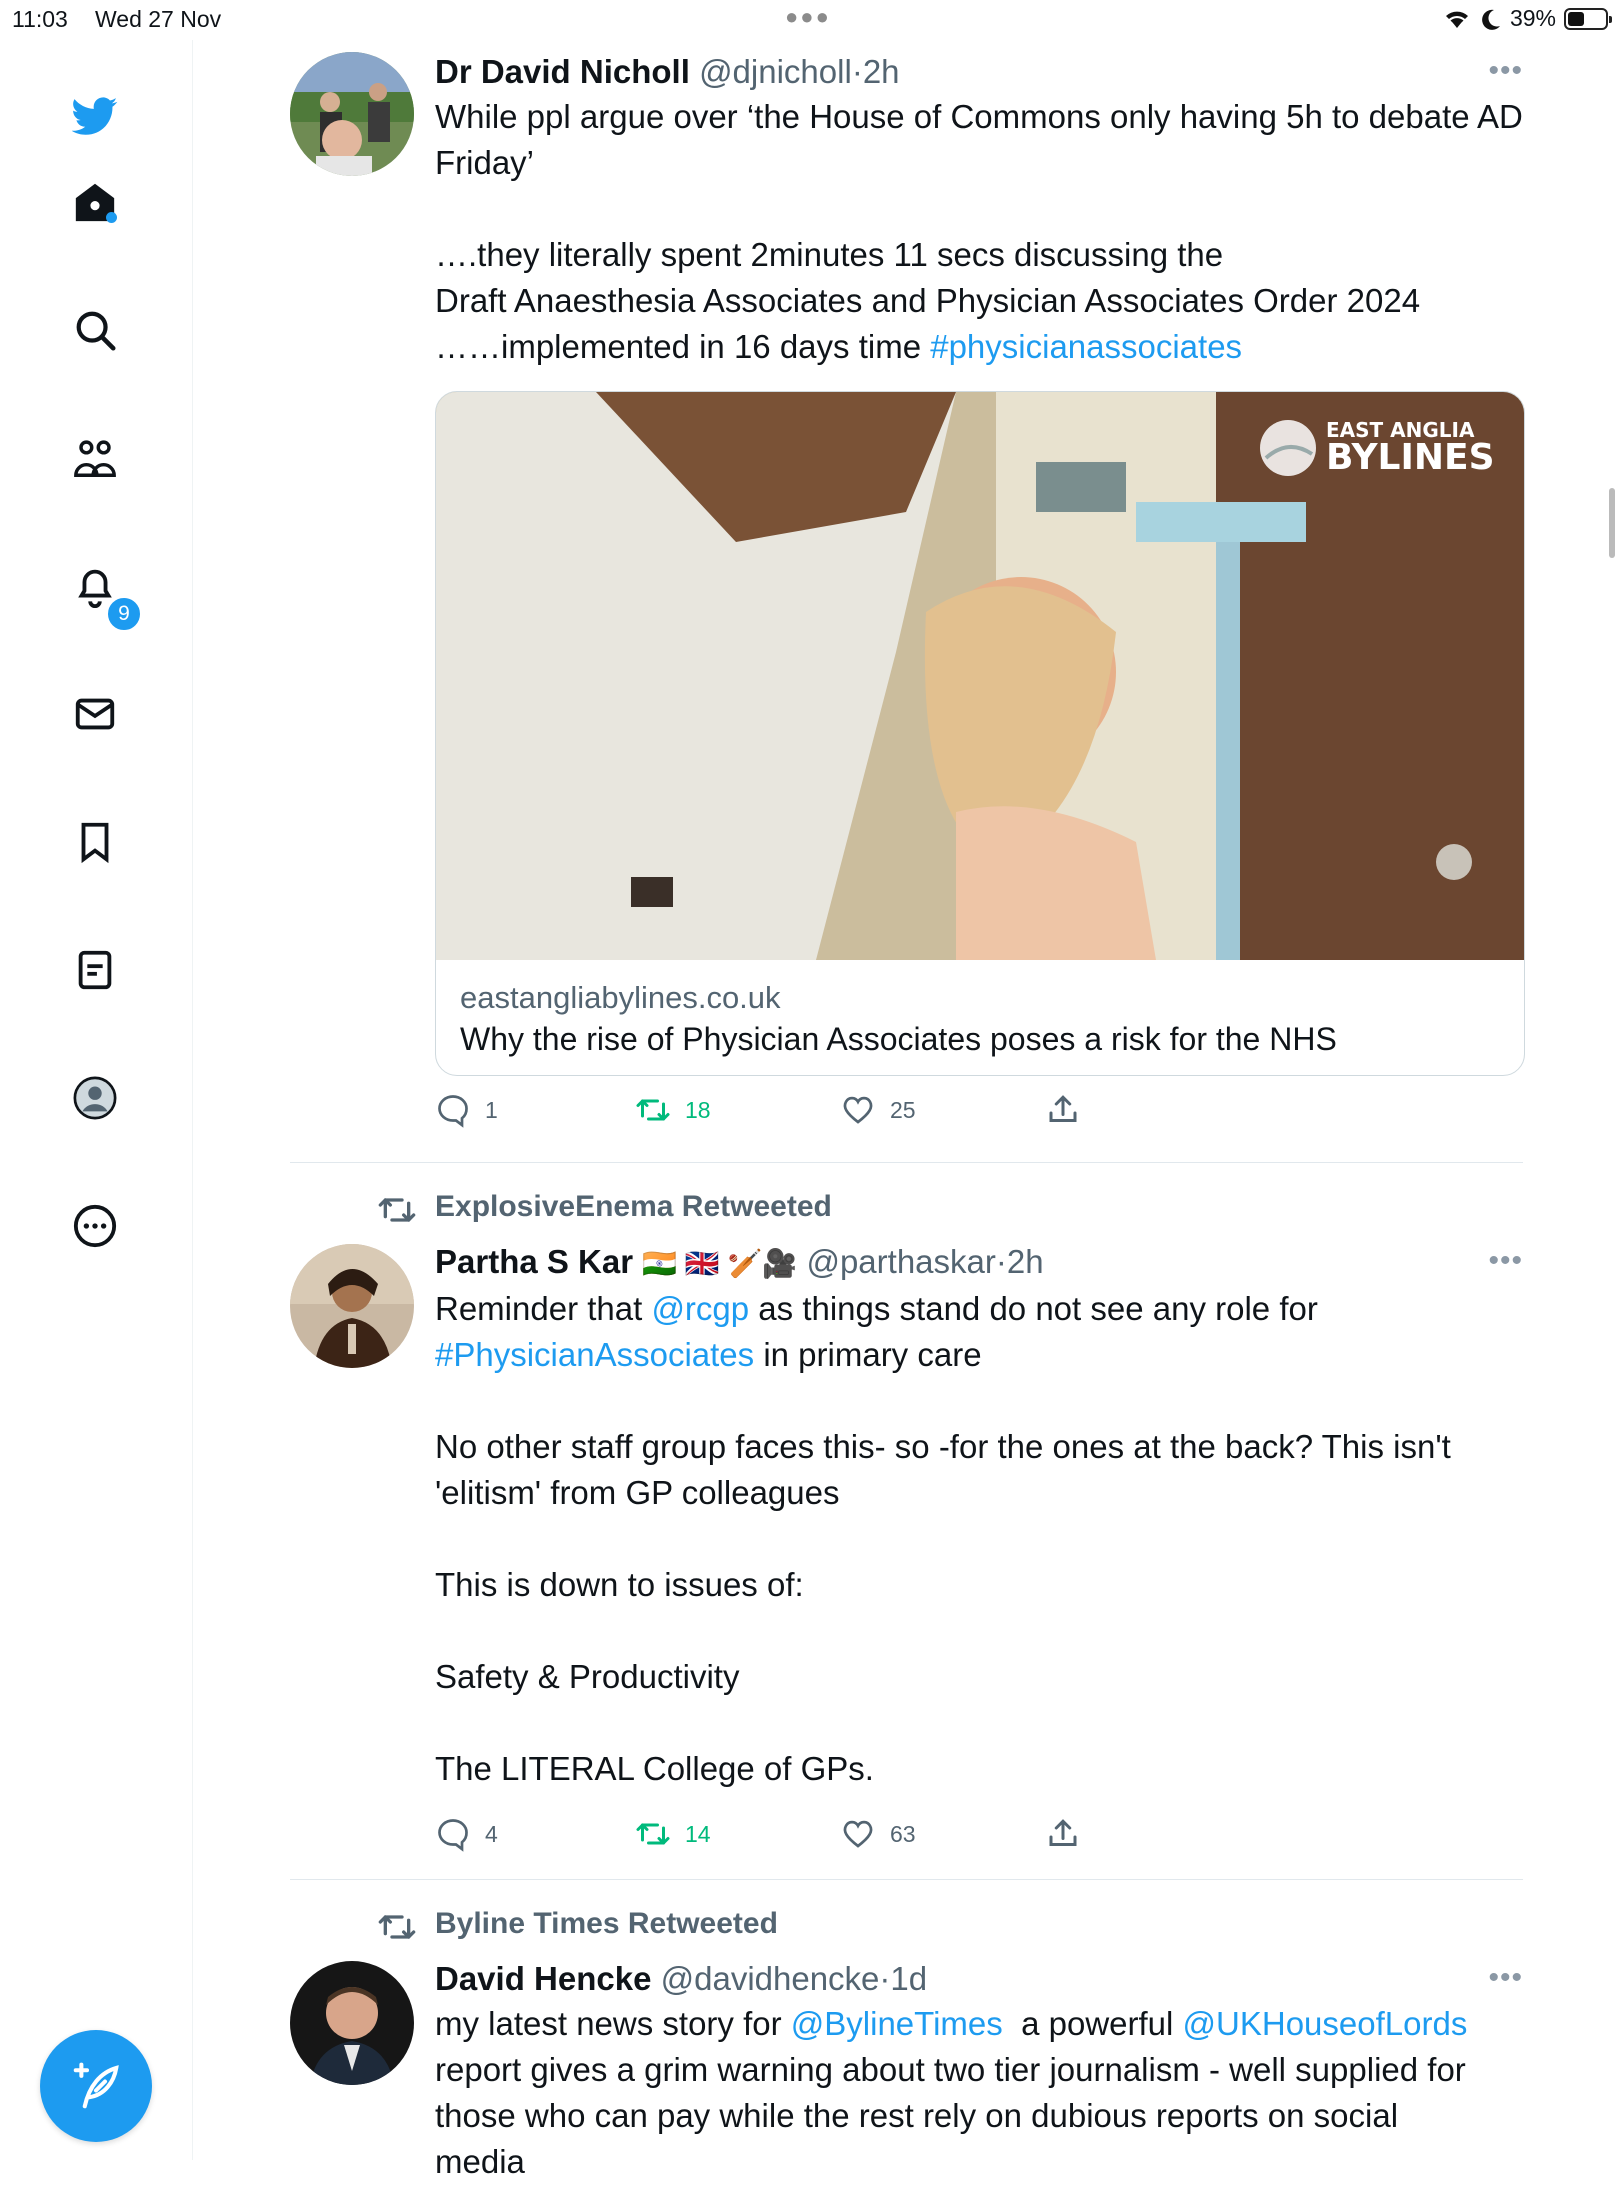  Describe the element at coordinates (720, 1263) in the screenshot. I see `author-name-emoji: 🇮🇳 🇬🇧 🏏🎥` at that location.